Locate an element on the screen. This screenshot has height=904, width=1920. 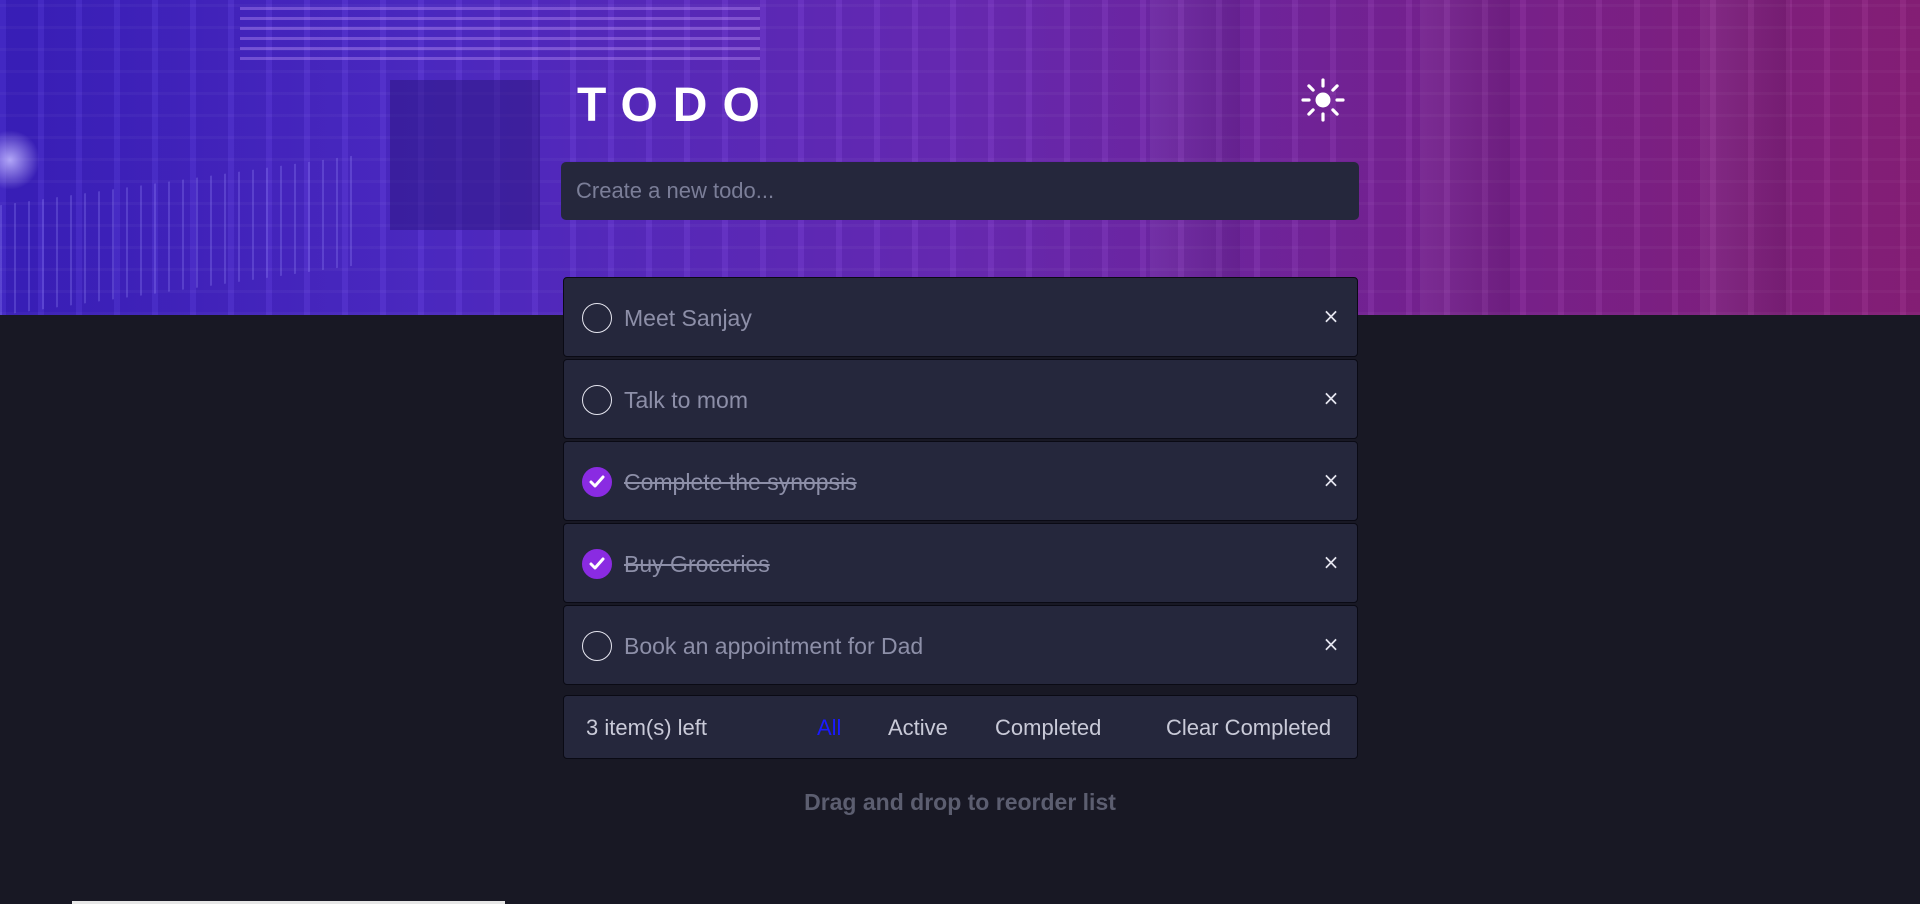
items-left-count: 3 item(s) left is located at coordinates (647, 727).